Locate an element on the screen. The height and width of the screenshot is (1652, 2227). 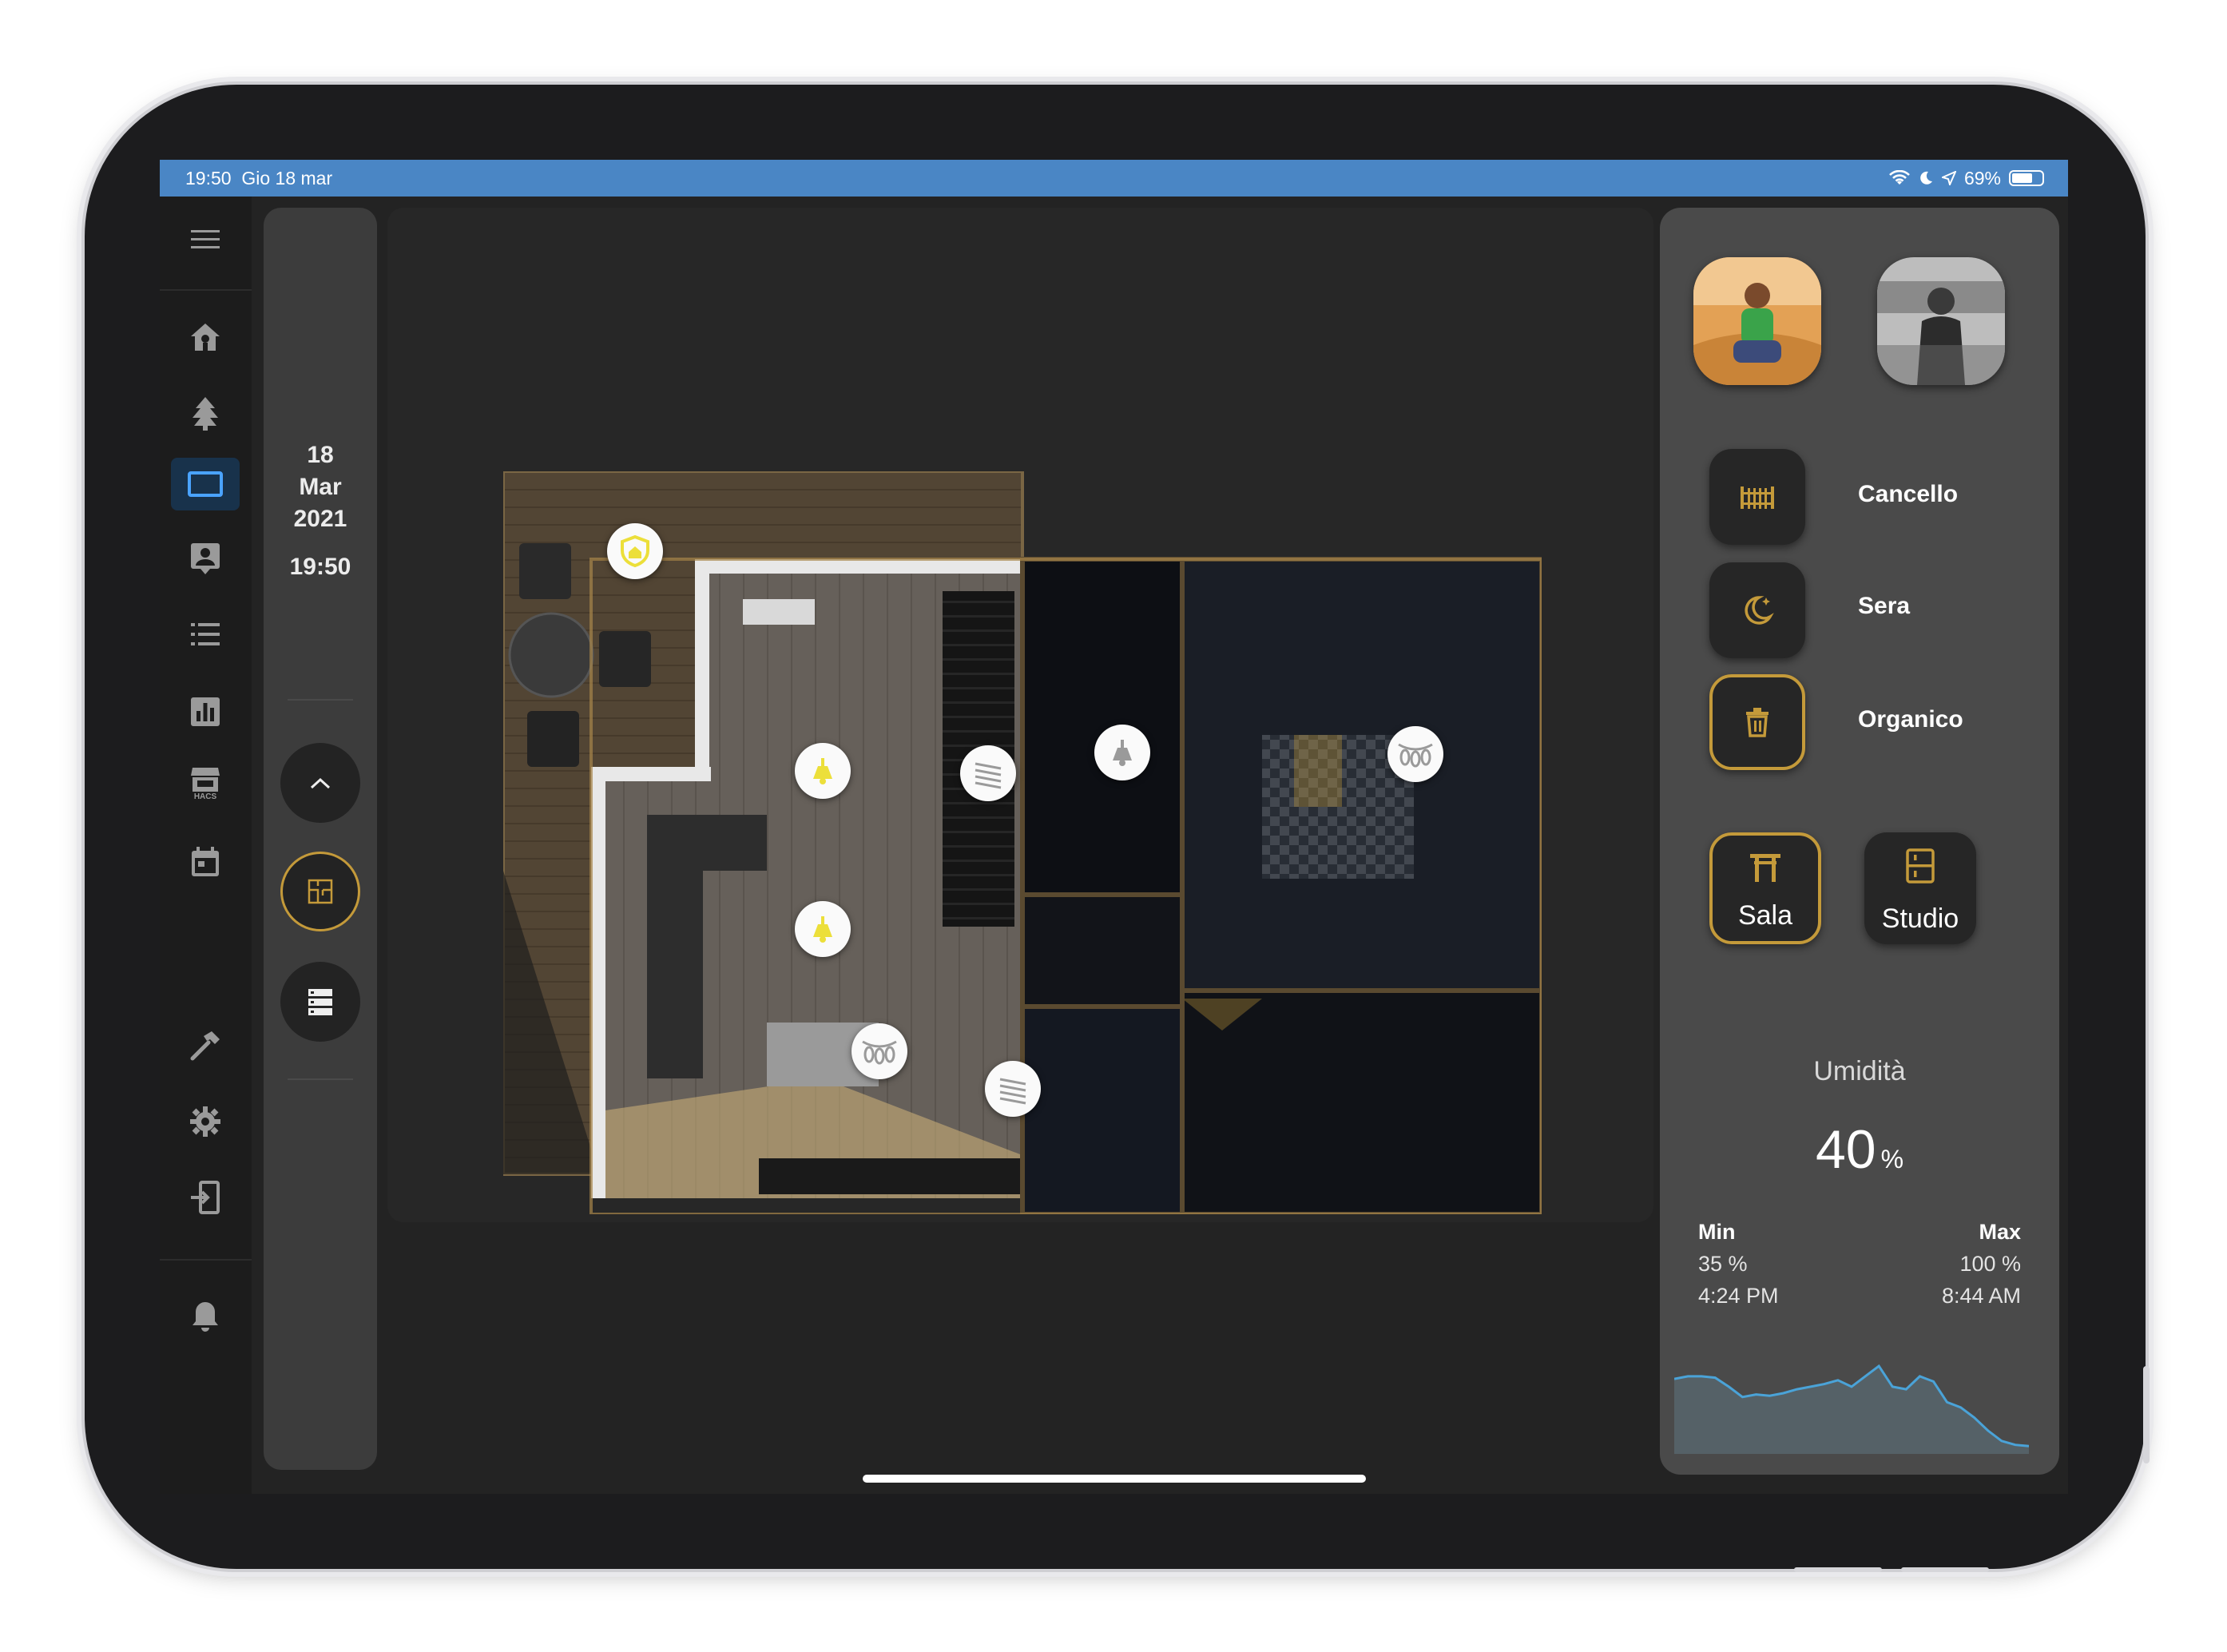
account-box-icon is located at coordinates (205, 558).